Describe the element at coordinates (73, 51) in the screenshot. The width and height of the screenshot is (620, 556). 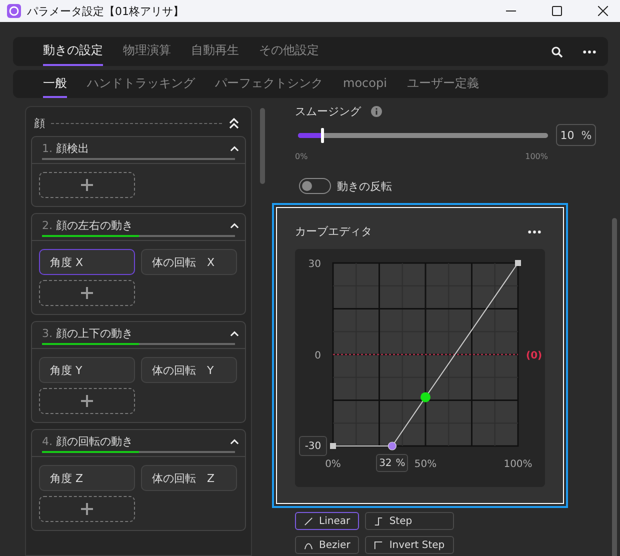
I see `tab: 動きの設定` at that location.